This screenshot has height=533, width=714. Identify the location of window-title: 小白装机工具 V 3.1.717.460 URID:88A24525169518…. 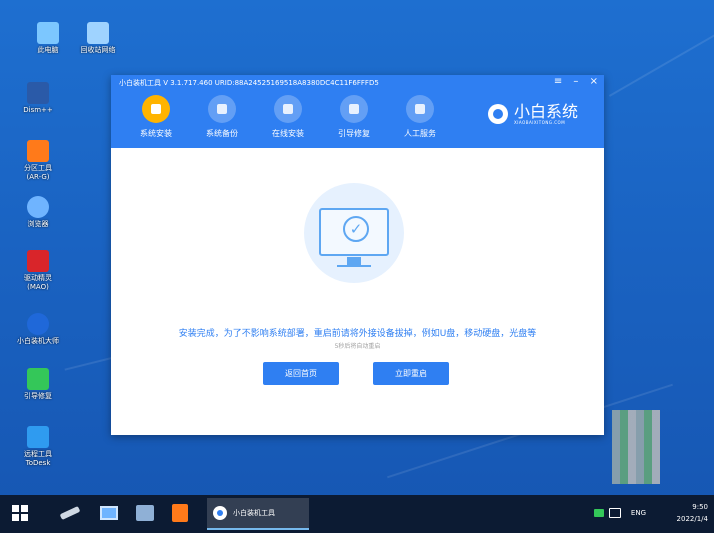
(249, 83).